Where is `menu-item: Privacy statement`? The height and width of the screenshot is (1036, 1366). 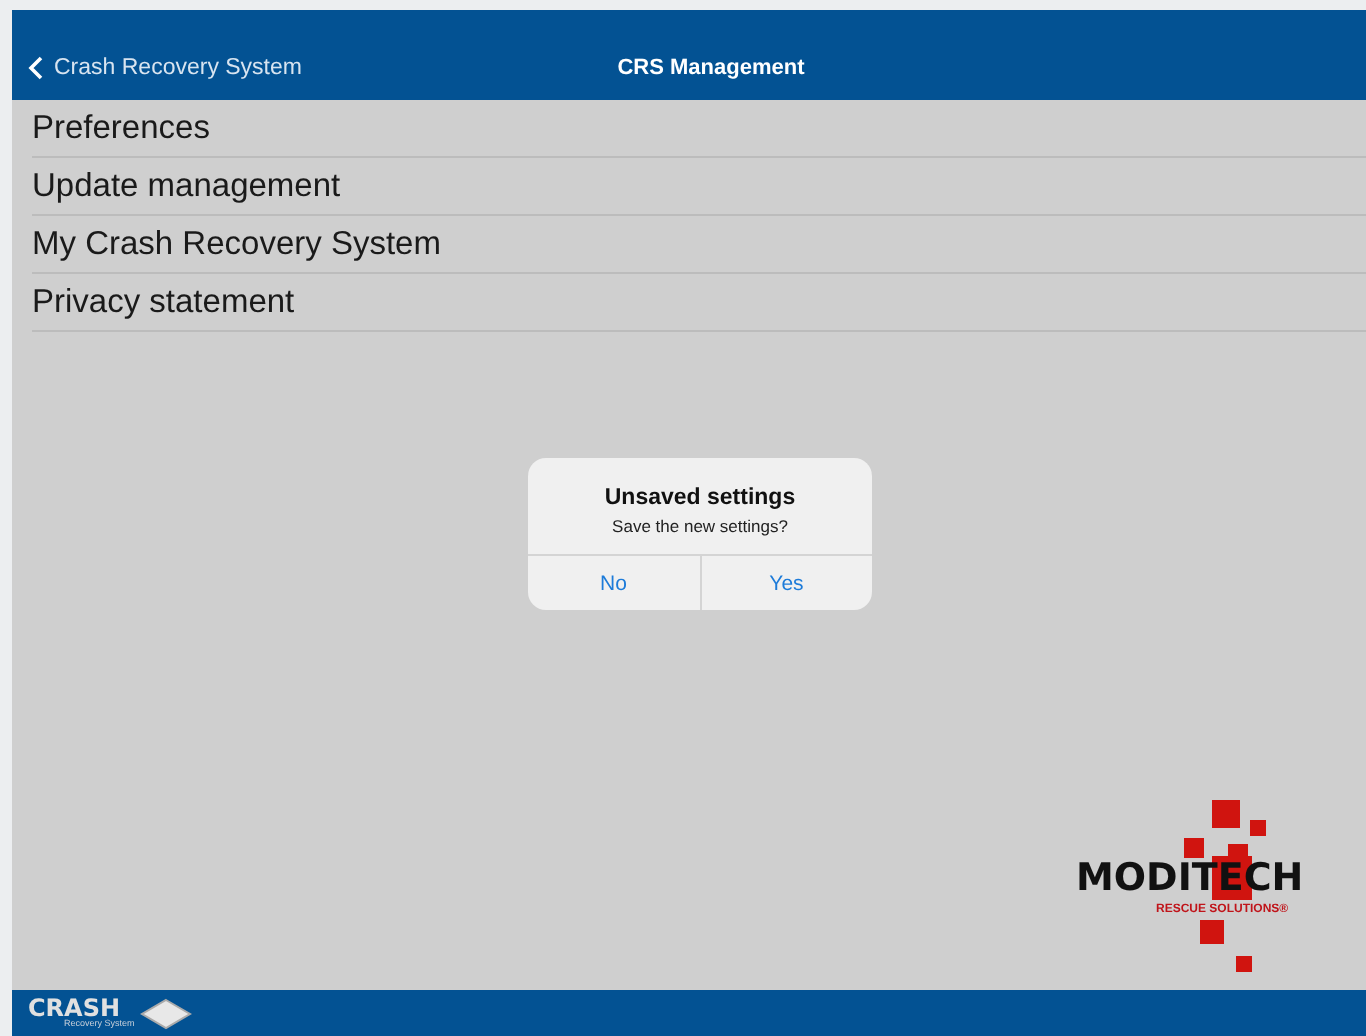 menu-item: Privacy statement is located at coordinates (699, 303).